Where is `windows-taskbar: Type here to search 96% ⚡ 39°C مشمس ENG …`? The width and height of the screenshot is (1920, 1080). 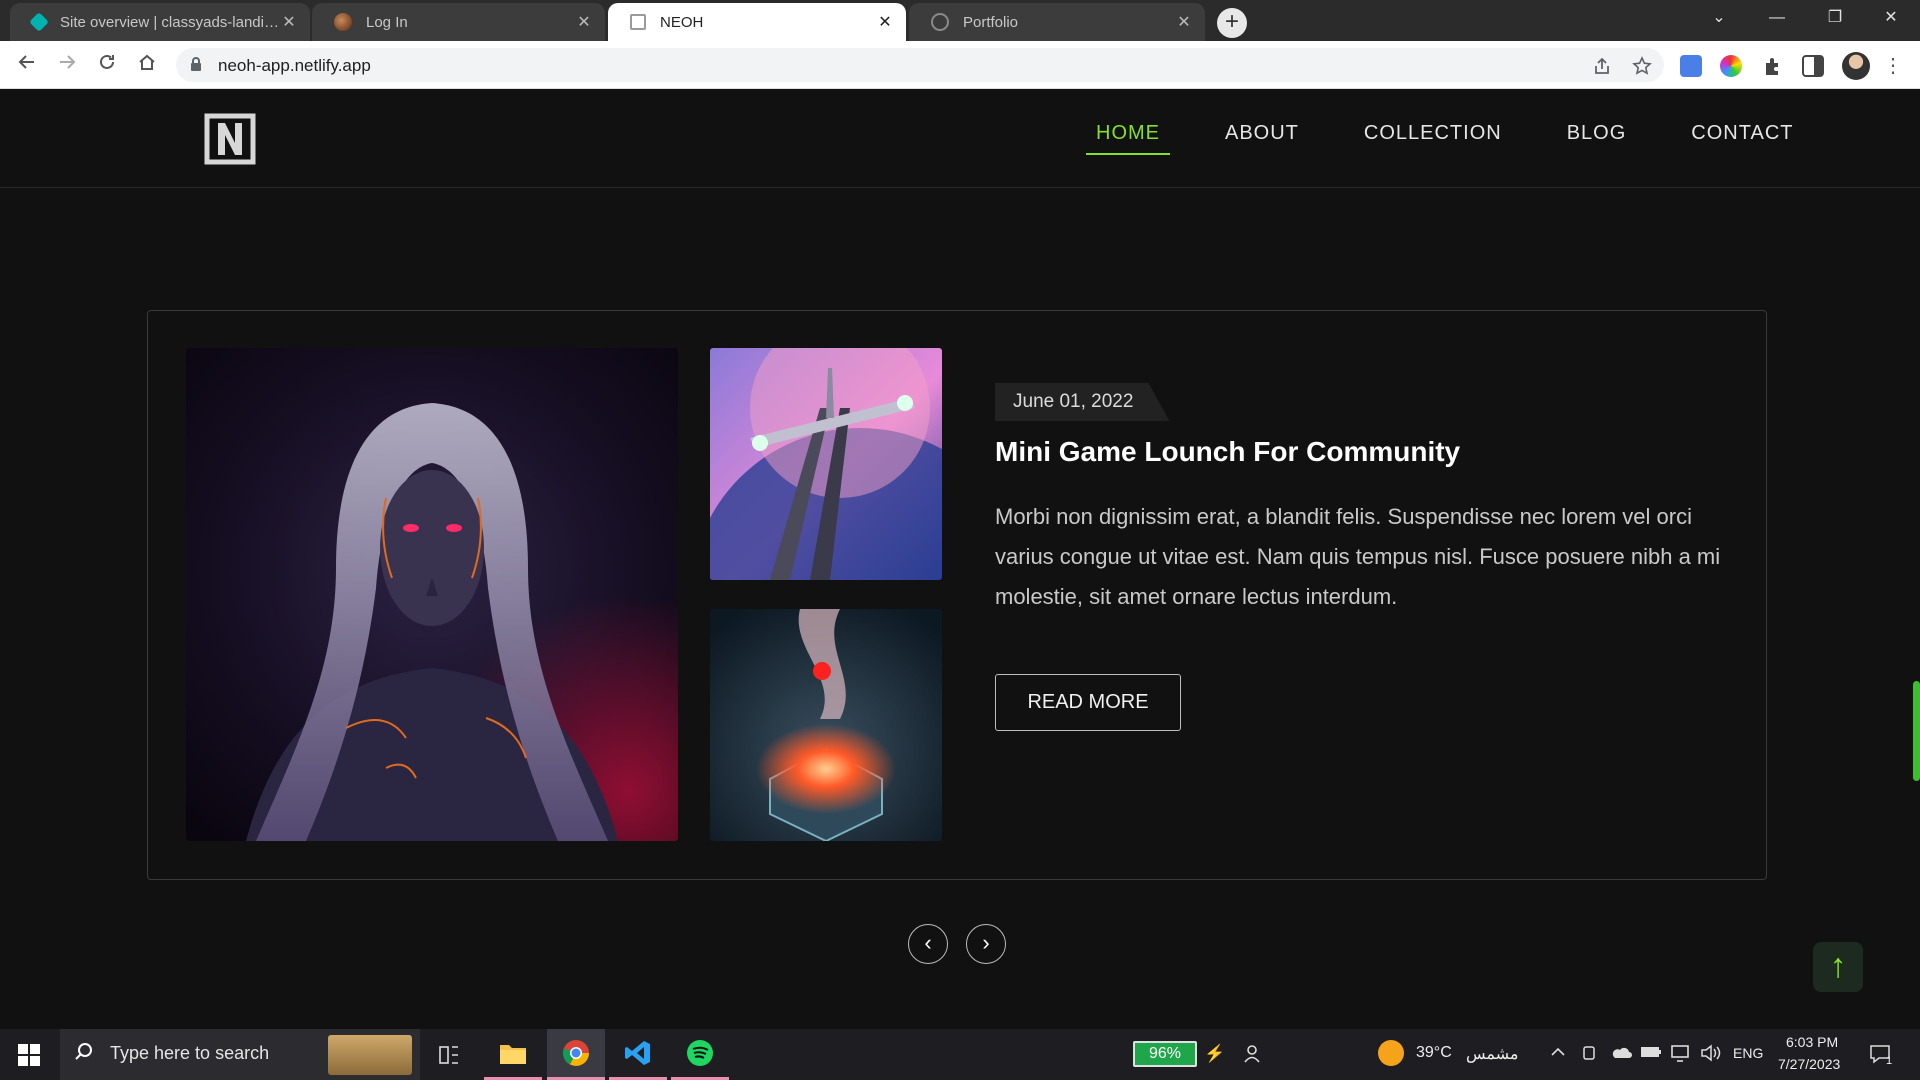 windows-taskbar: Type here to search 96% ⚡ 39°C مشمس ENG … is located at coordinates (960, 1054).